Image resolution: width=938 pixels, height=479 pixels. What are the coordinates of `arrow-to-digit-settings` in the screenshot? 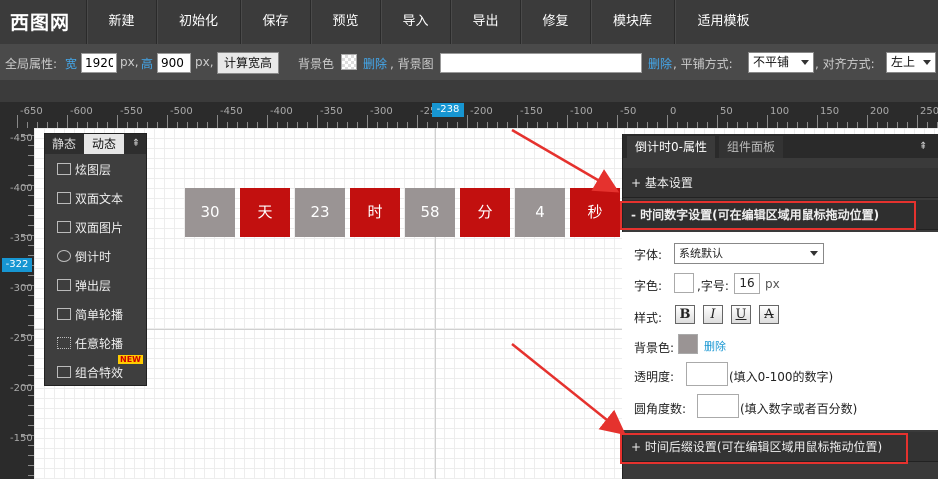 It's located at (565, 160).